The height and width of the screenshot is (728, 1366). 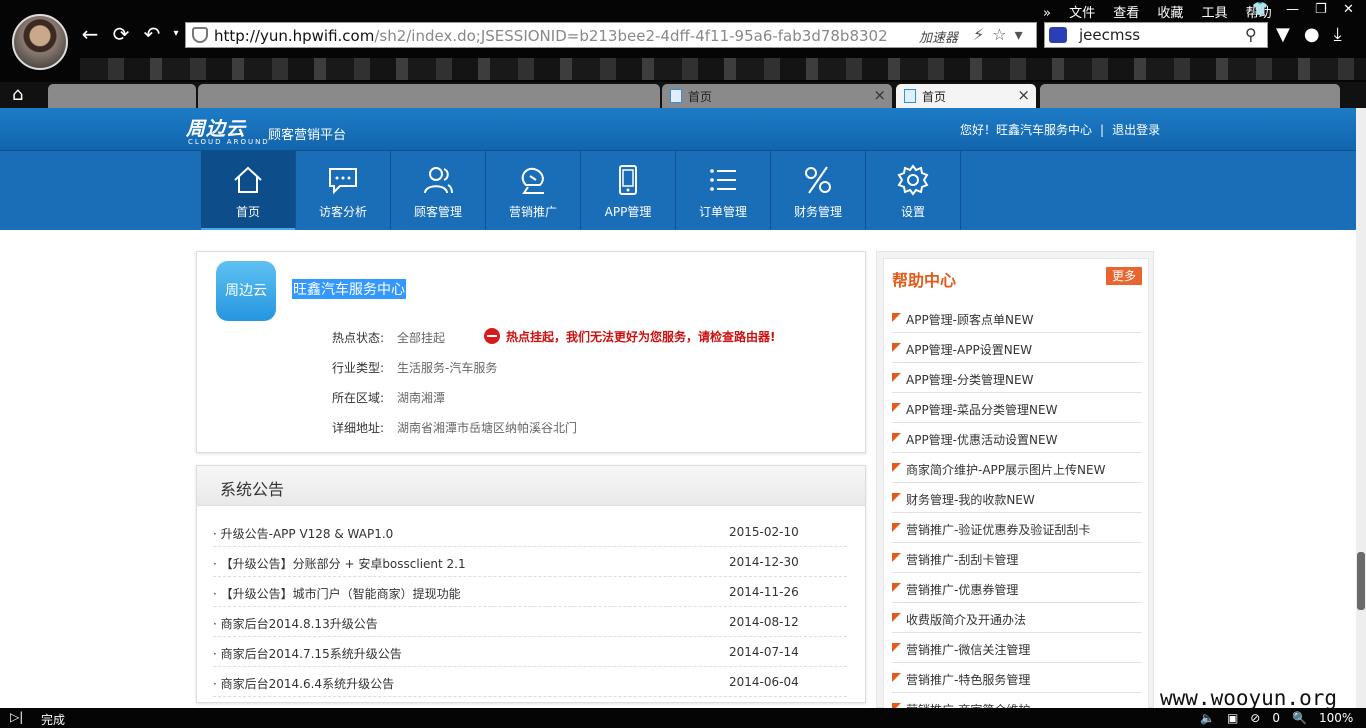 What do you see at coordinates (342, 212) in the screenshot?
I see `nav-label: 访客分析` at bounding box center [342, 212].